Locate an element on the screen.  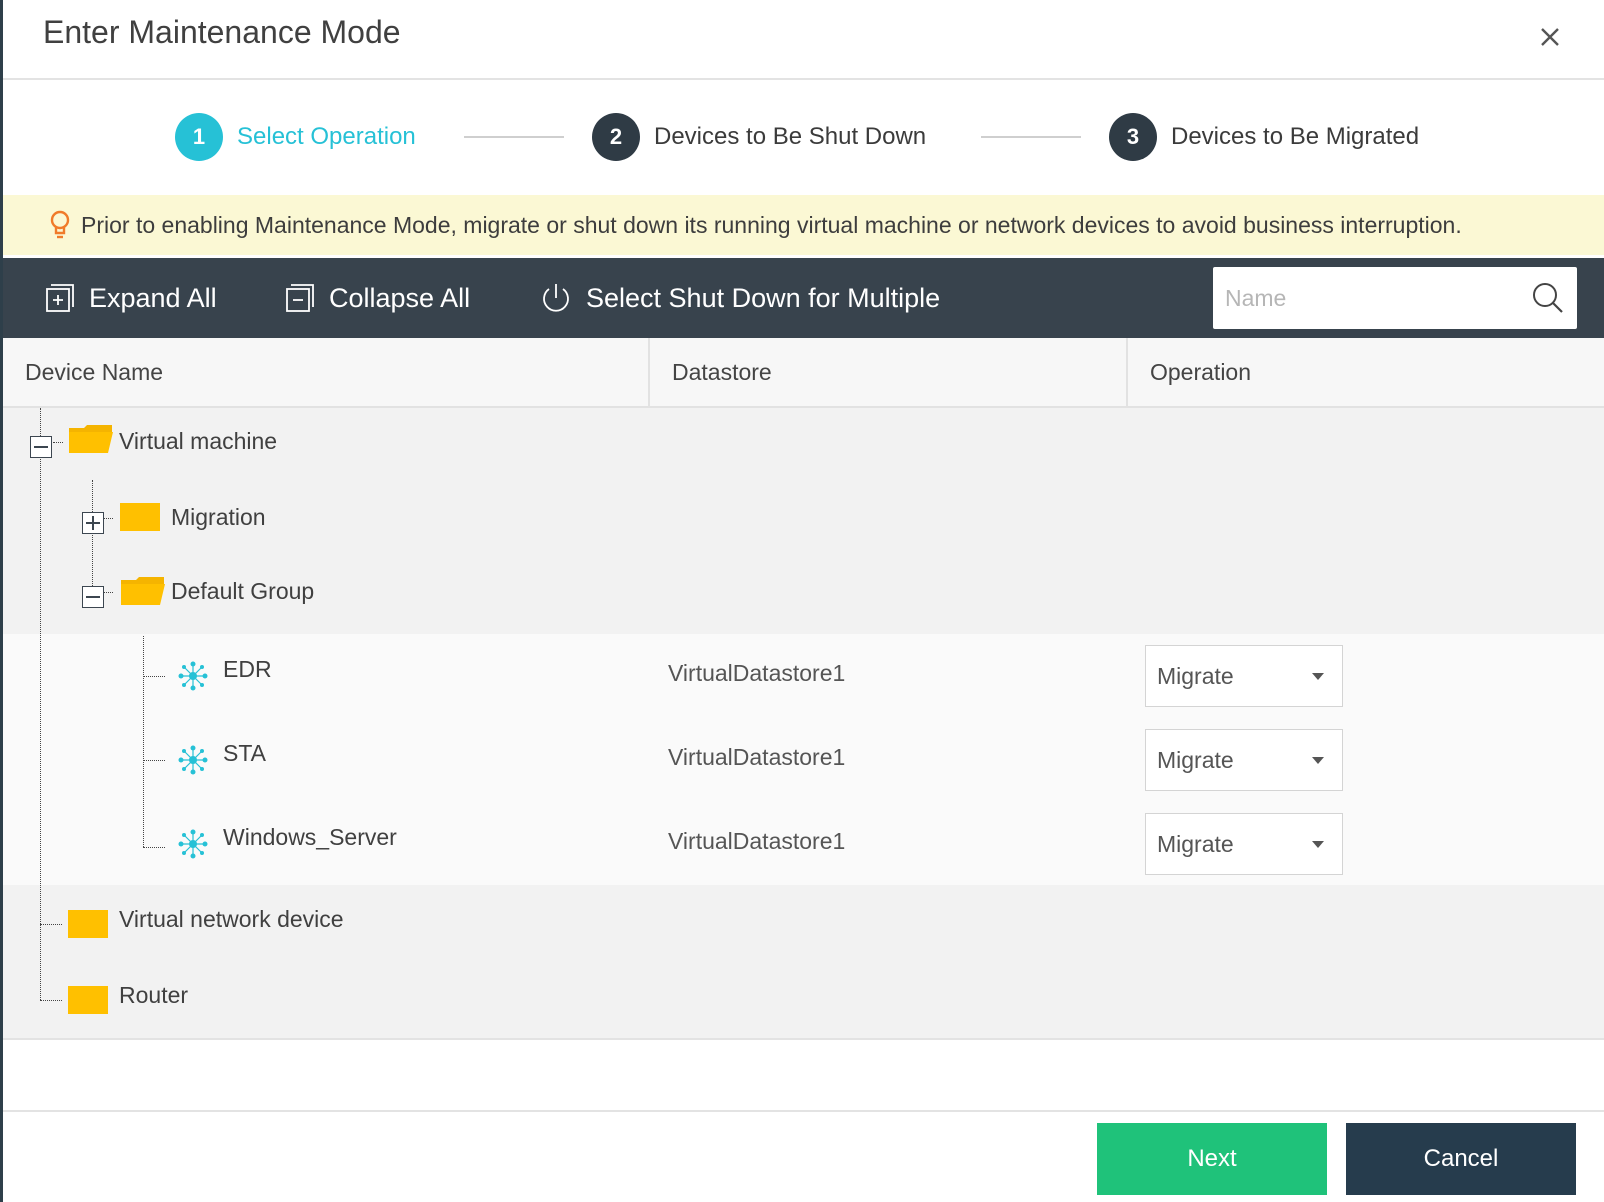
table-header: Device Name Datastore Operation is located at coordinates (803, 373).